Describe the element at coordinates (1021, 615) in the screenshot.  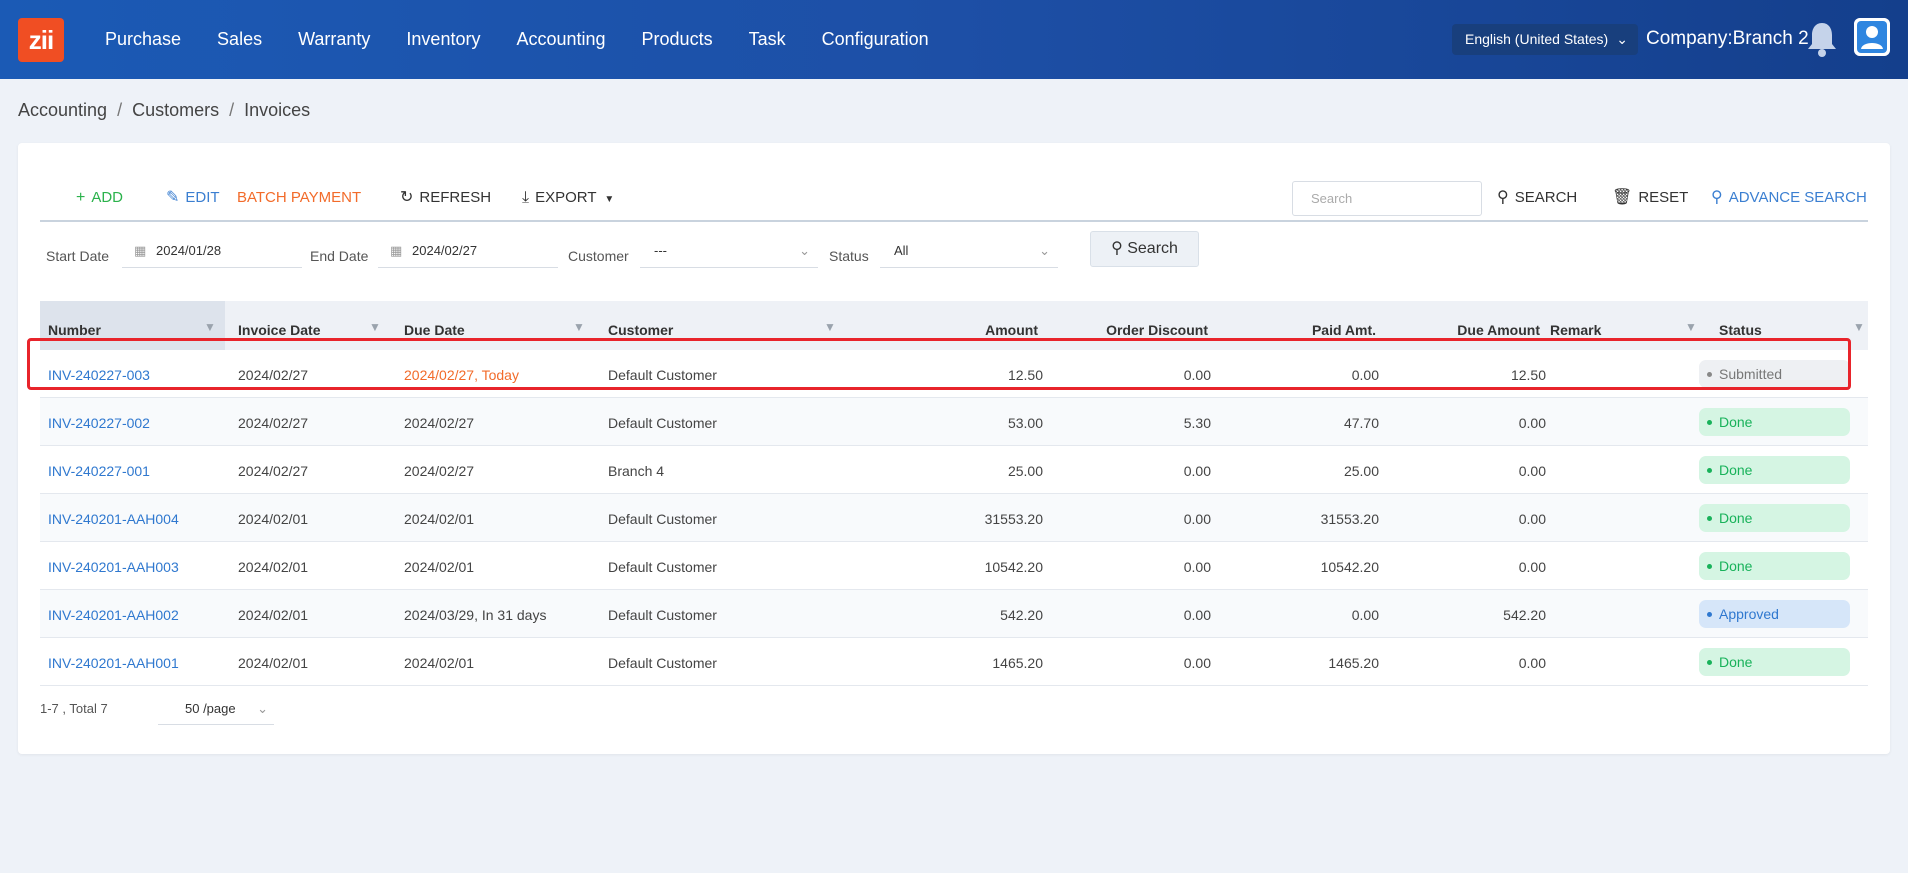
I see `amount: 542.20` at that location.